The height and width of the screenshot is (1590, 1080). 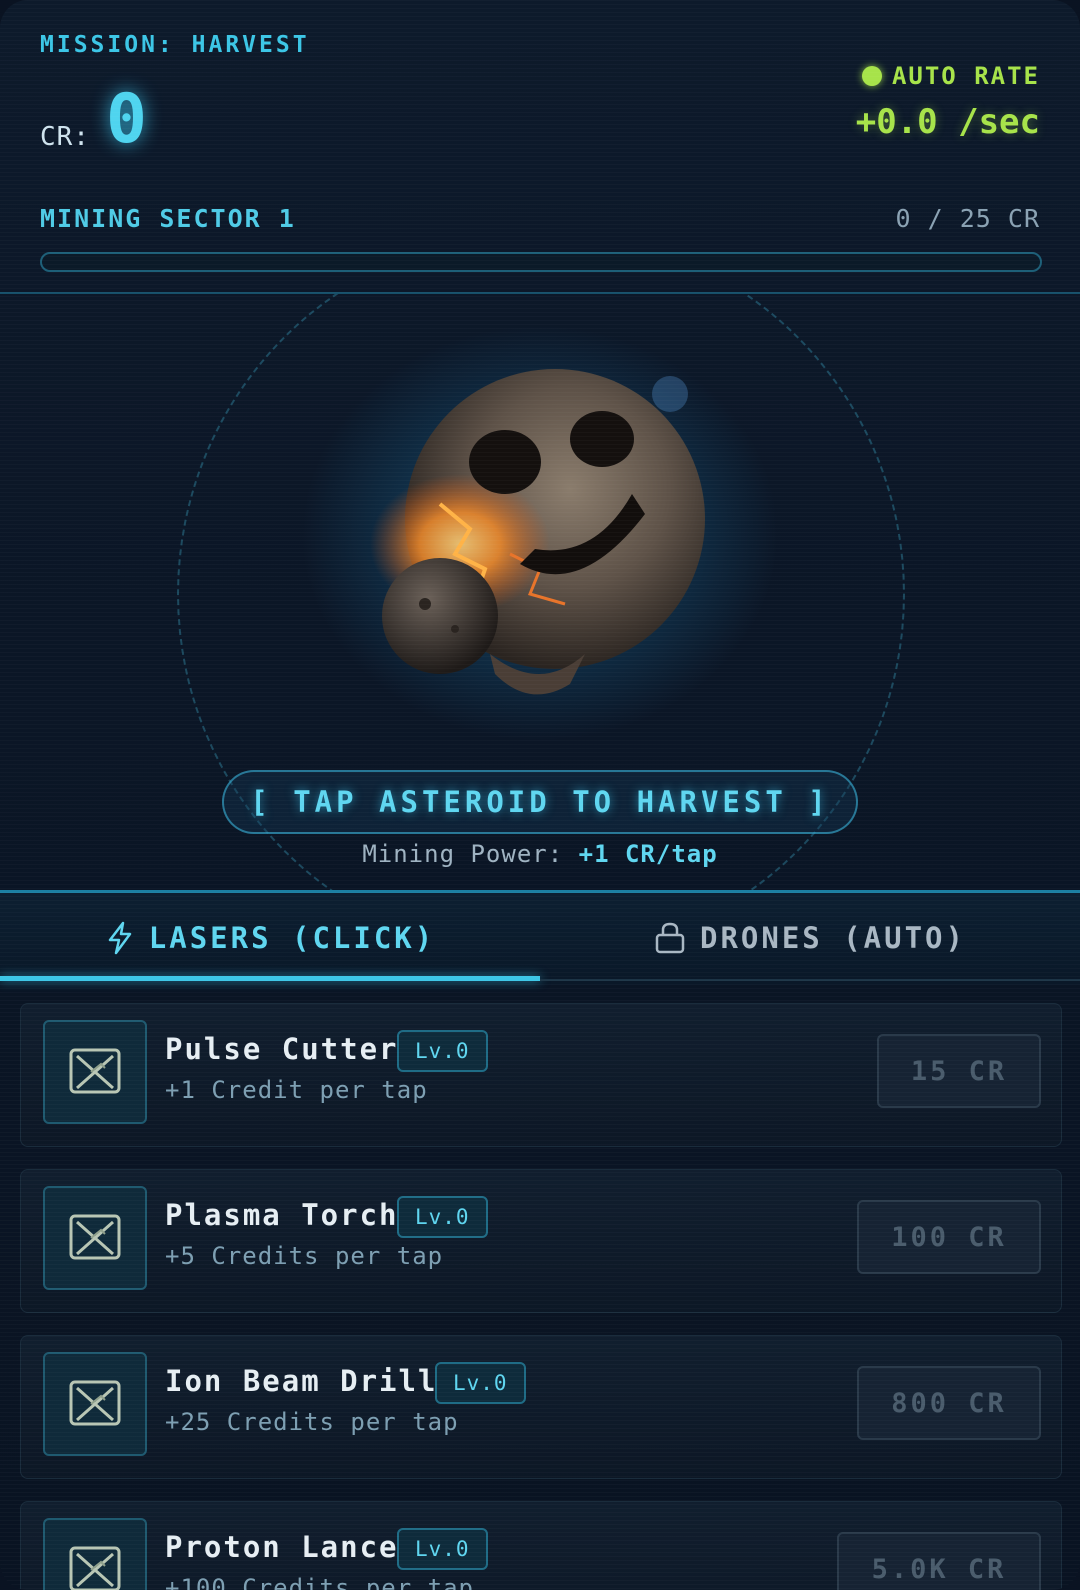 I want to click on auto-rate-label: AUTO RATE, so click(x=965, y=76).